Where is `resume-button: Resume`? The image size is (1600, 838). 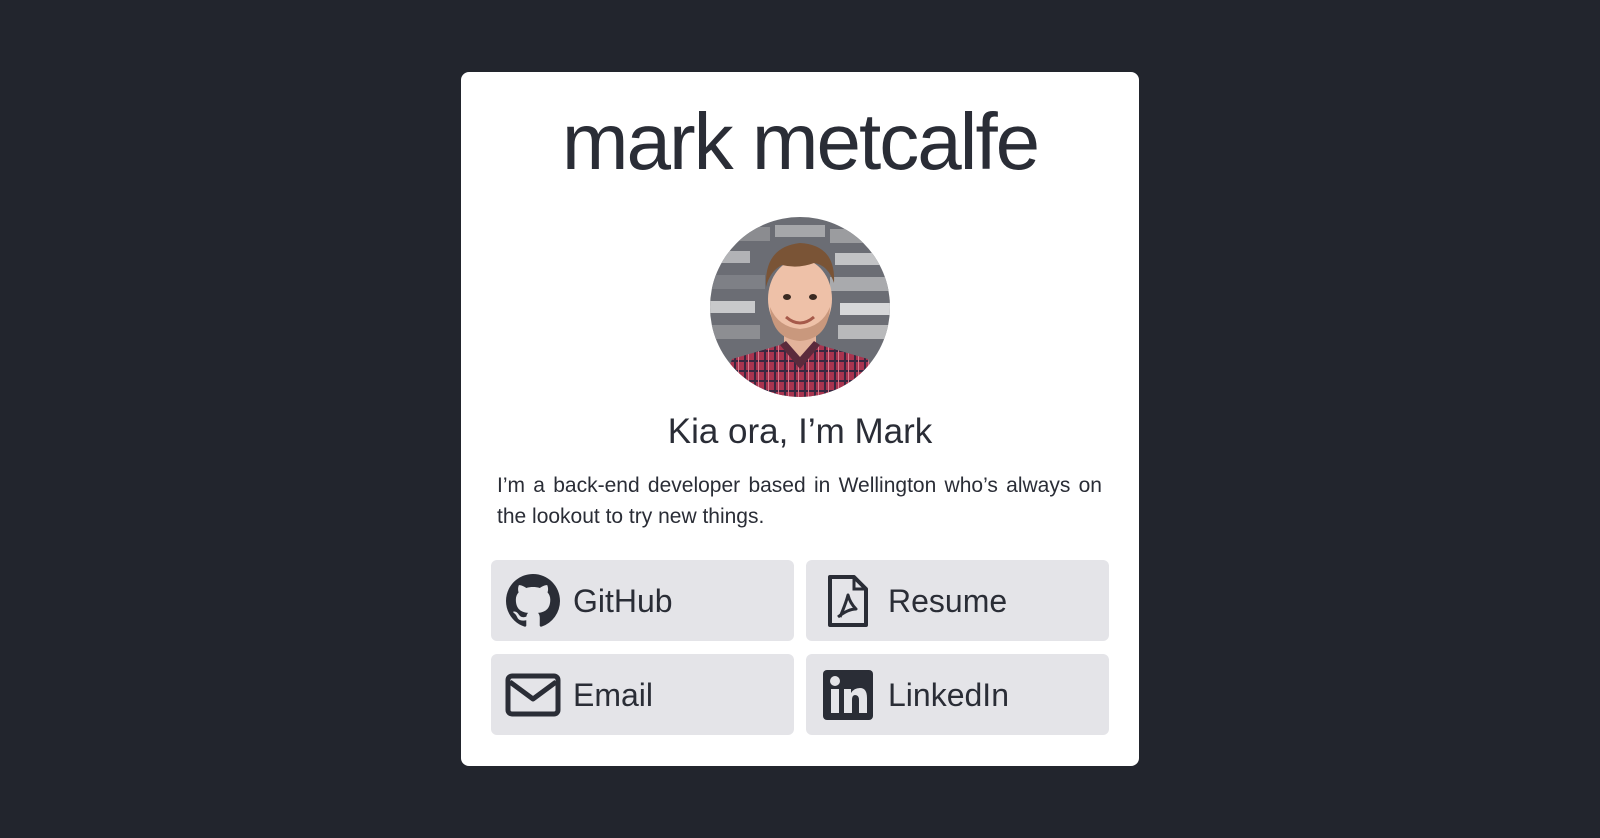
resume-button: Resume is located at coordinates (957, 600).